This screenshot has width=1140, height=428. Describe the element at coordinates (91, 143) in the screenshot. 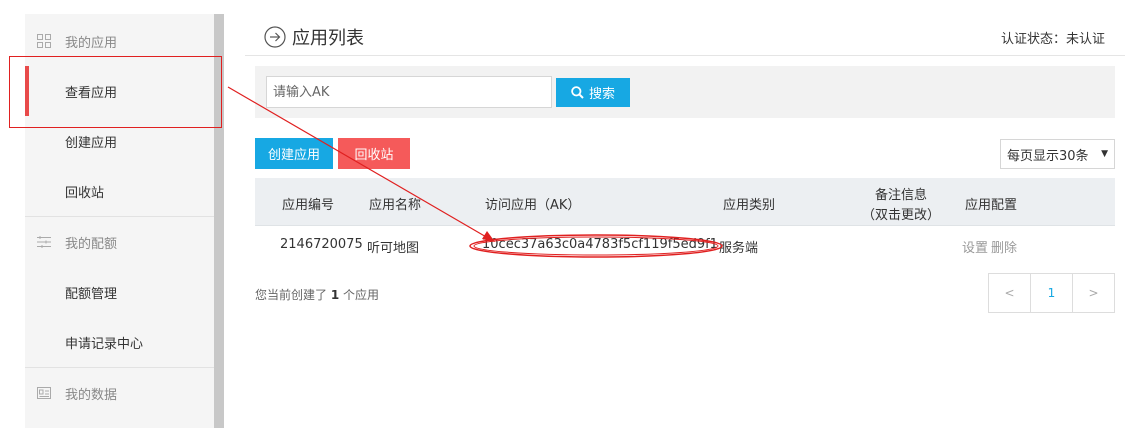

I see `sidebar-item-label: 创建应用` at that location.